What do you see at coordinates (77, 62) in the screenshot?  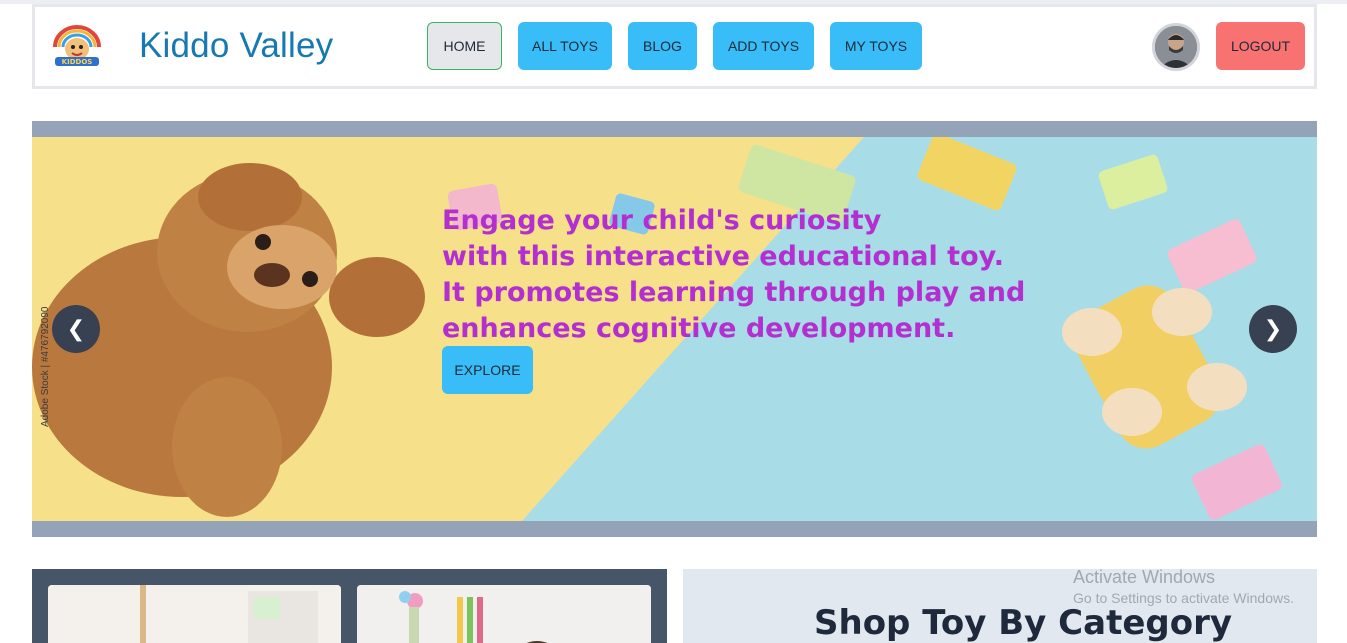 I see `logo-lettering: KIDDOS` at bounding box center [77, 62].